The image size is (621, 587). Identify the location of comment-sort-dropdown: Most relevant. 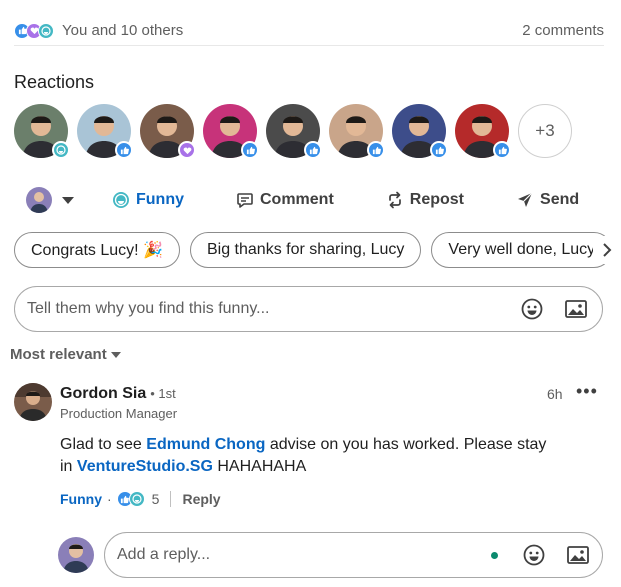
(65, 354).